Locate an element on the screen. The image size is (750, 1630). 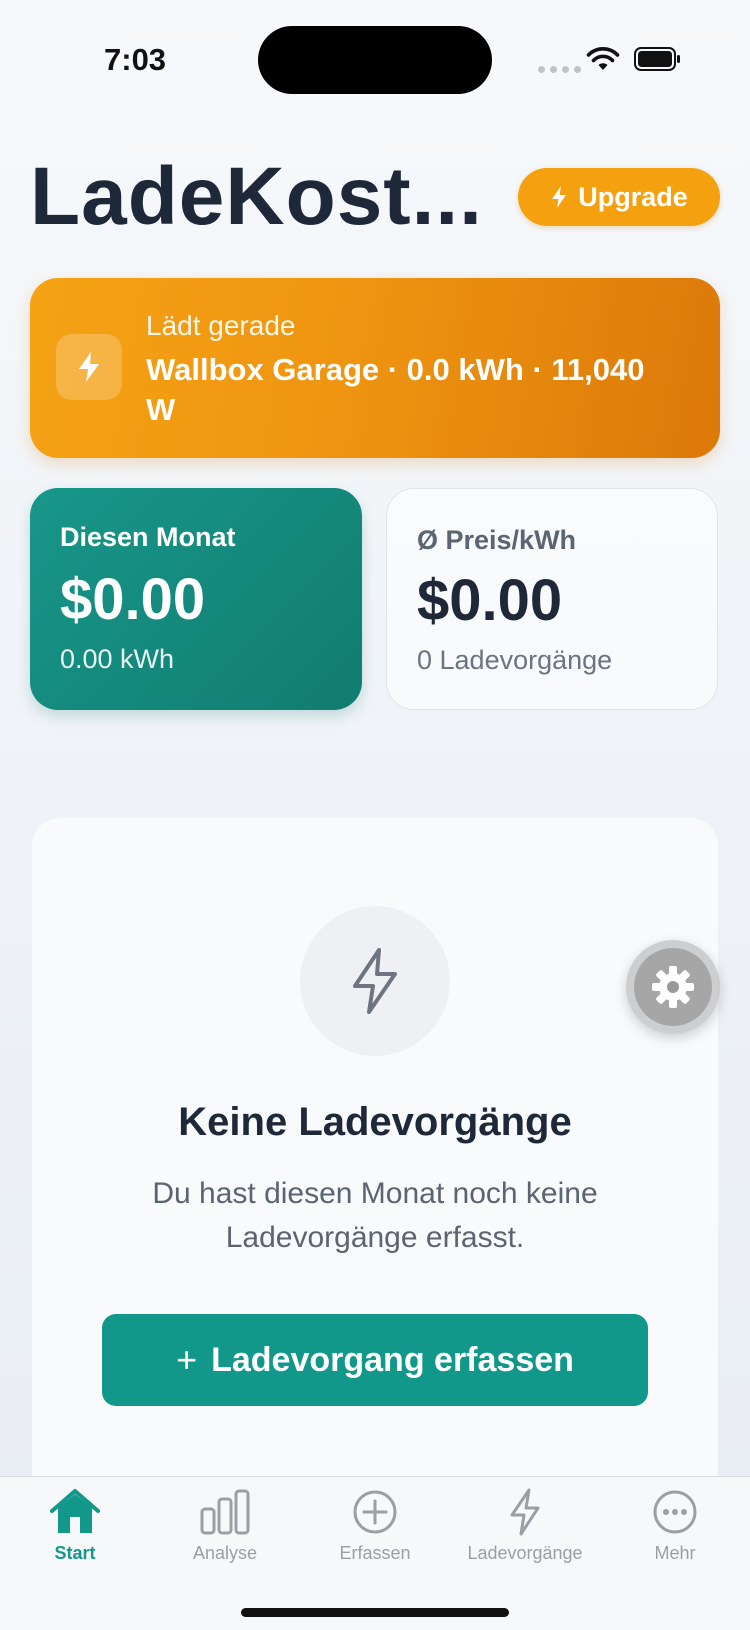
stat-card-month: Diesen Monat $0.00 0.00 kWh is located at coordinates (196, 599).